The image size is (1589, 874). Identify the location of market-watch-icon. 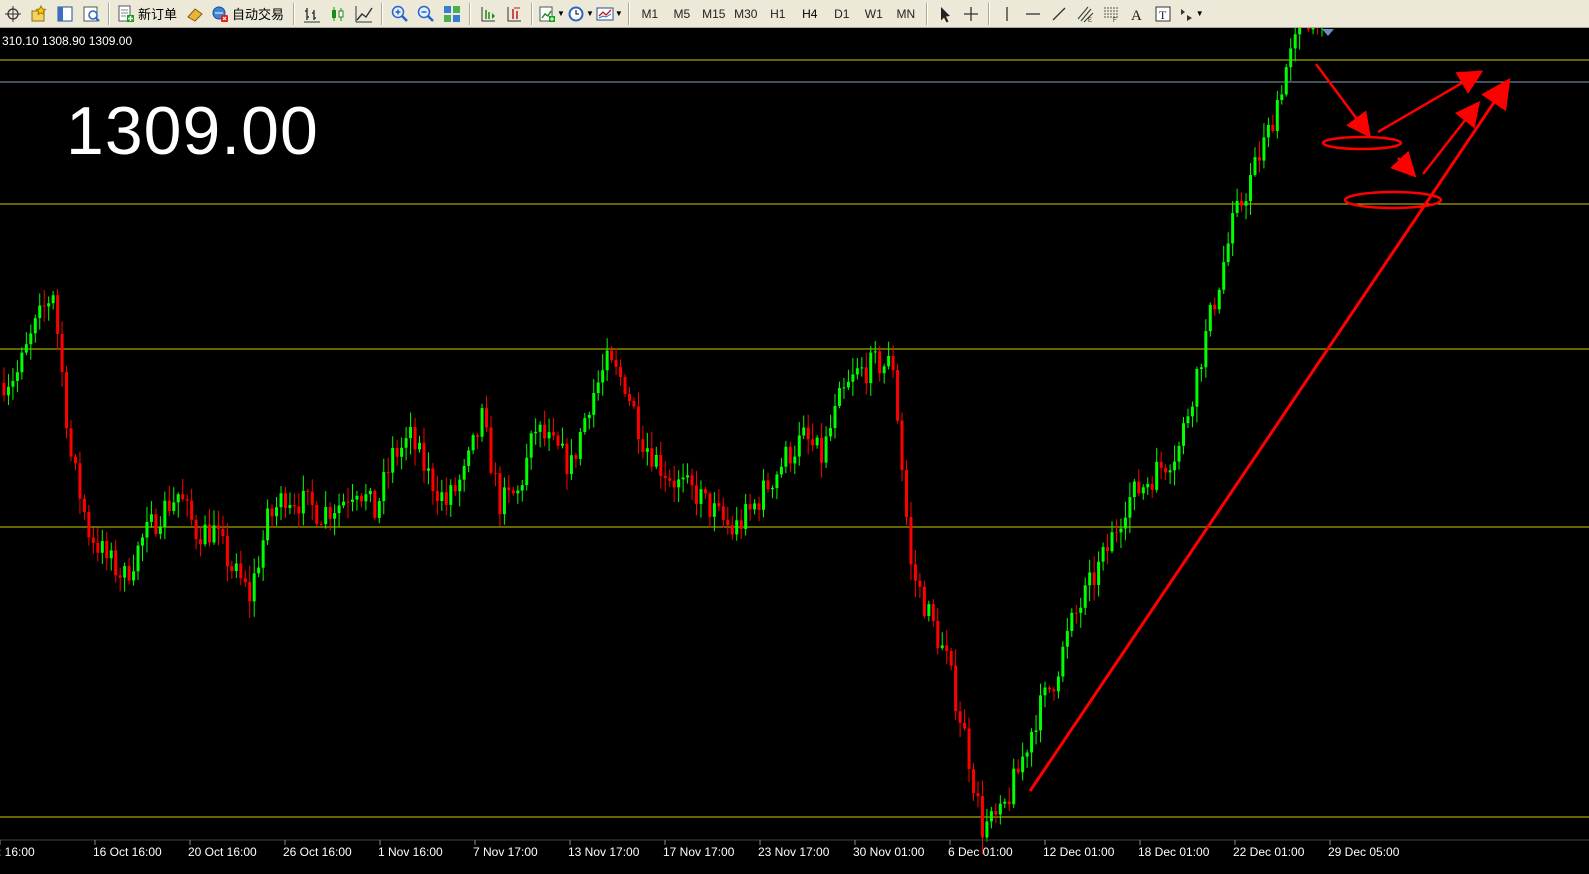
(91, 13).